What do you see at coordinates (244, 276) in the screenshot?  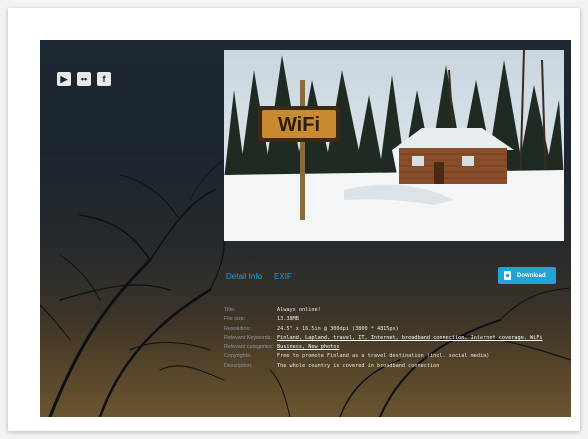 I see `tab-detail-info: Detail Info` at bounding box center [244, 276].